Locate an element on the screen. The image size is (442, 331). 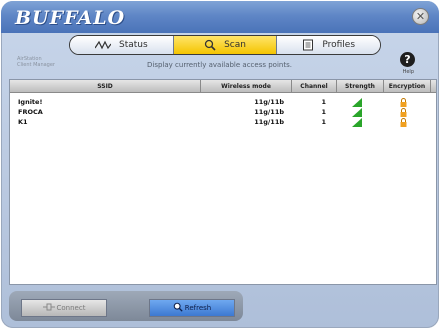
table-row: FROCA 11g/11b 1 is located at coordinates (223, 112).